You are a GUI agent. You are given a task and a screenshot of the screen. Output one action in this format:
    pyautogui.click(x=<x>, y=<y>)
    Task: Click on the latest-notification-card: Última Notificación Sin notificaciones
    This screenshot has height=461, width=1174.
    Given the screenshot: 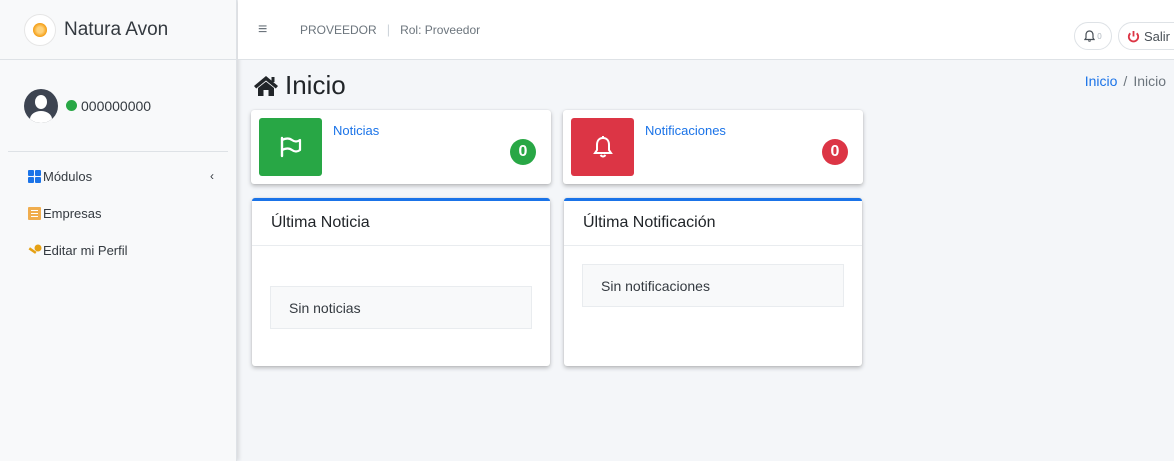 What is the action you would take?
    pyautogui.click(x=713, y=282)
    